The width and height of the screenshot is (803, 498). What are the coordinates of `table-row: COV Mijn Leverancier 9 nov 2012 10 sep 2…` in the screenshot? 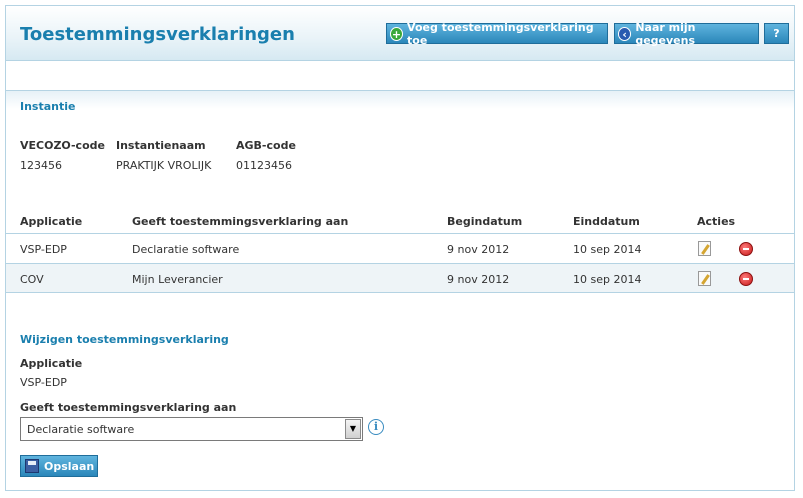 It's located at (400, 278).